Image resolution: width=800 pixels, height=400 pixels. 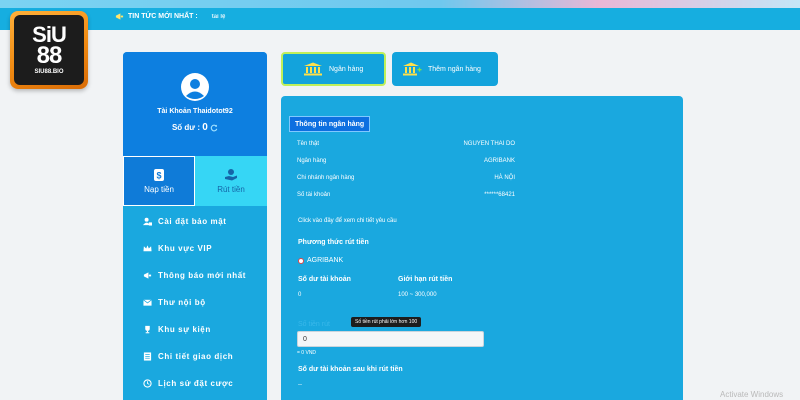 I want to click on news-ticker: TIN TỨC MỚI NHẤT : tải lệ, so click(x=170, y=16).